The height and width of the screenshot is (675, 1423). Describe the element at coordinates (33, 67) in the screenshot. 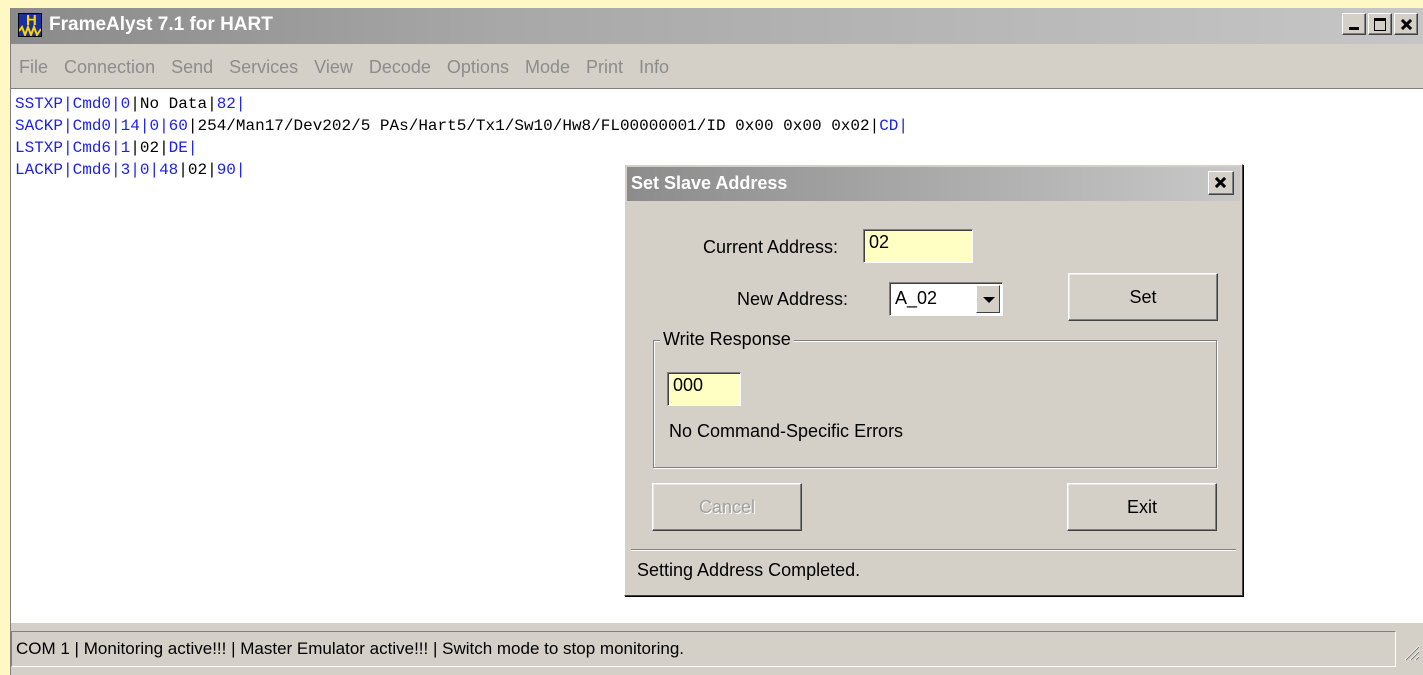

I see `menu-file: File` at that location.